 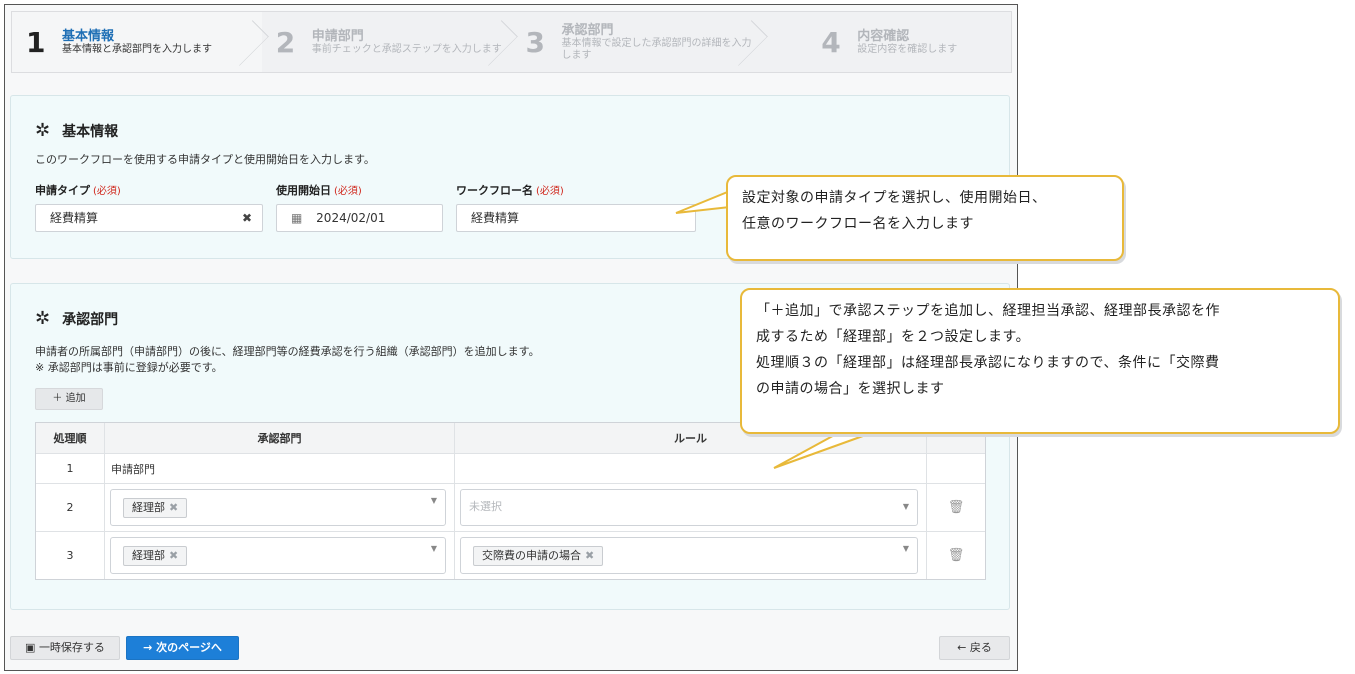 I want to click on step-title: 承認部門, so click(x=587, y=30).